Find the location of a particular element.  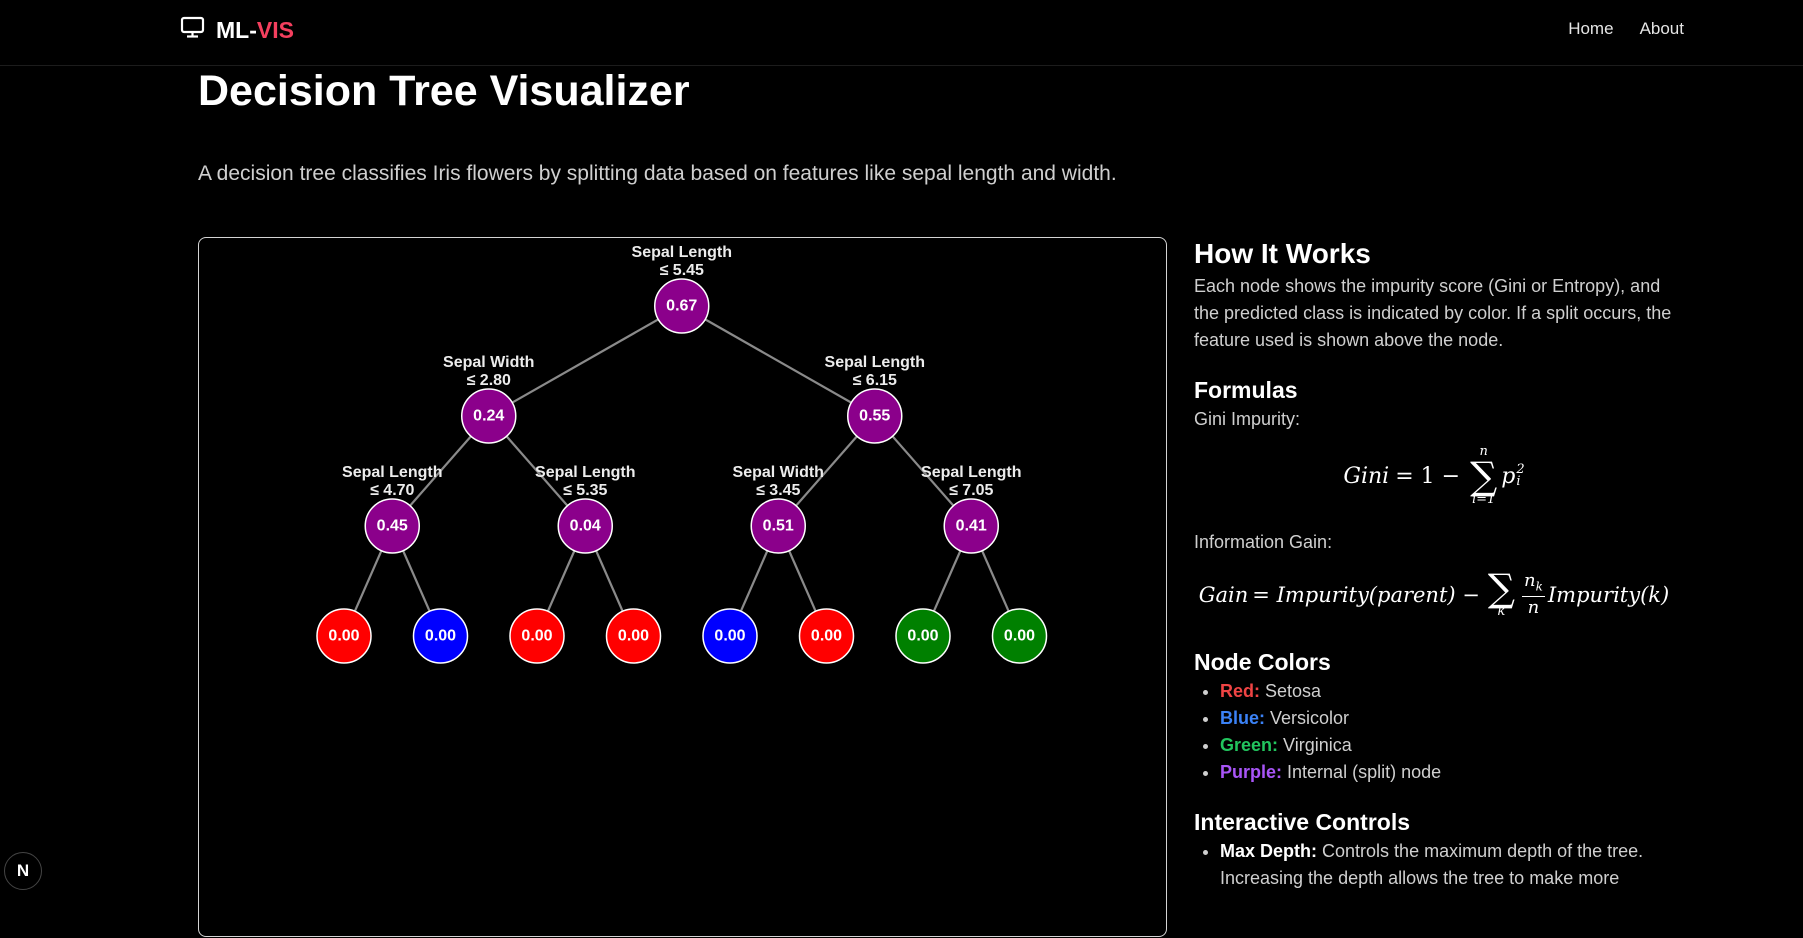

tree-node-impurity: 0.04 is located at coordinates (585, 526).